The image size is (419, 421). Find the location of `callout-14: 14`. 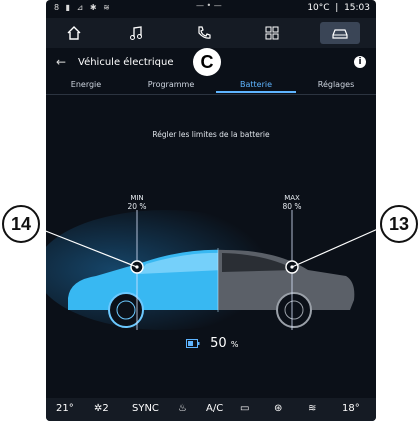

callout-14: 14 is located at coordinates (21, 224).